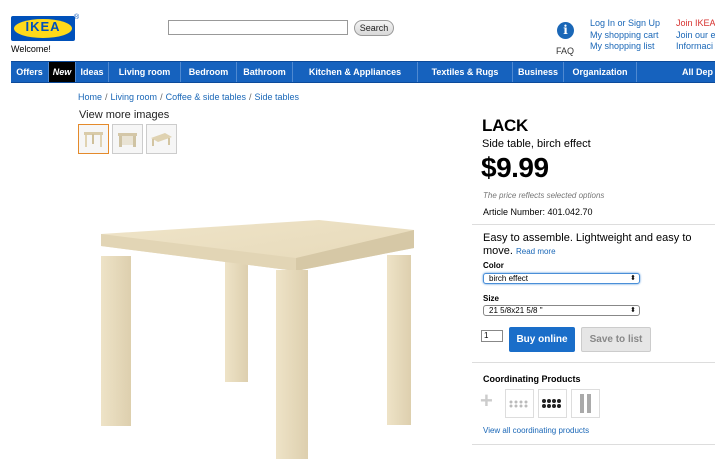 The image size is (715, 459). Describe the element at coordinates (93, 139) in the screenshot. I see `thumbnail-front` at that location.